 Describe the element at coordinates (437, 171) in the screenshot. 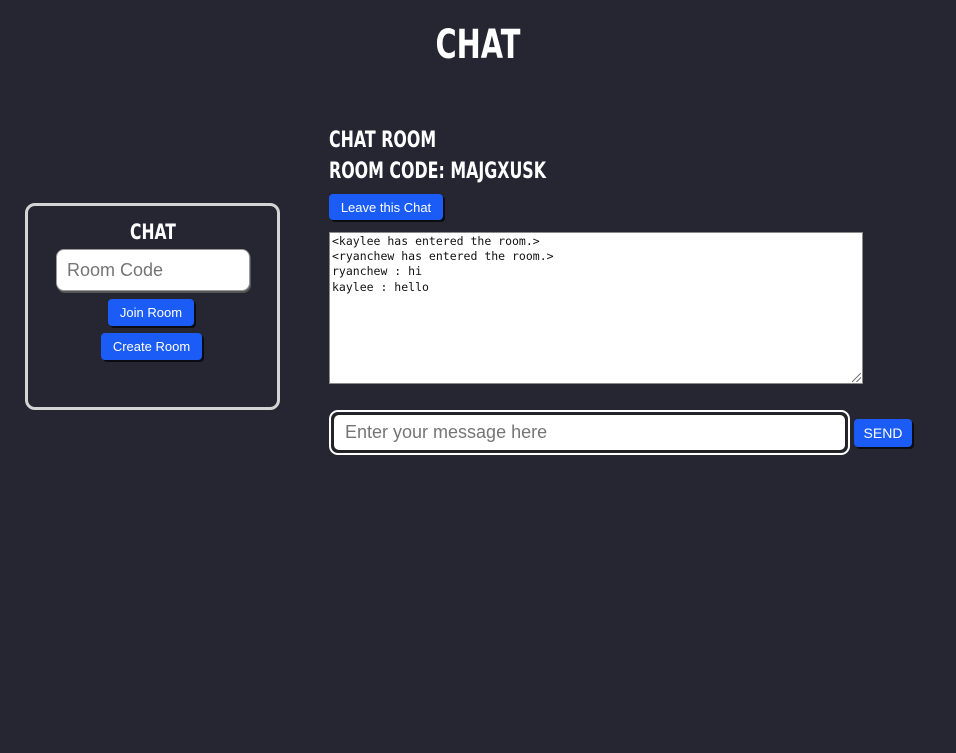

I see `room-code-heading-text: ROOM CODE: MAJGXUSK` at that location.